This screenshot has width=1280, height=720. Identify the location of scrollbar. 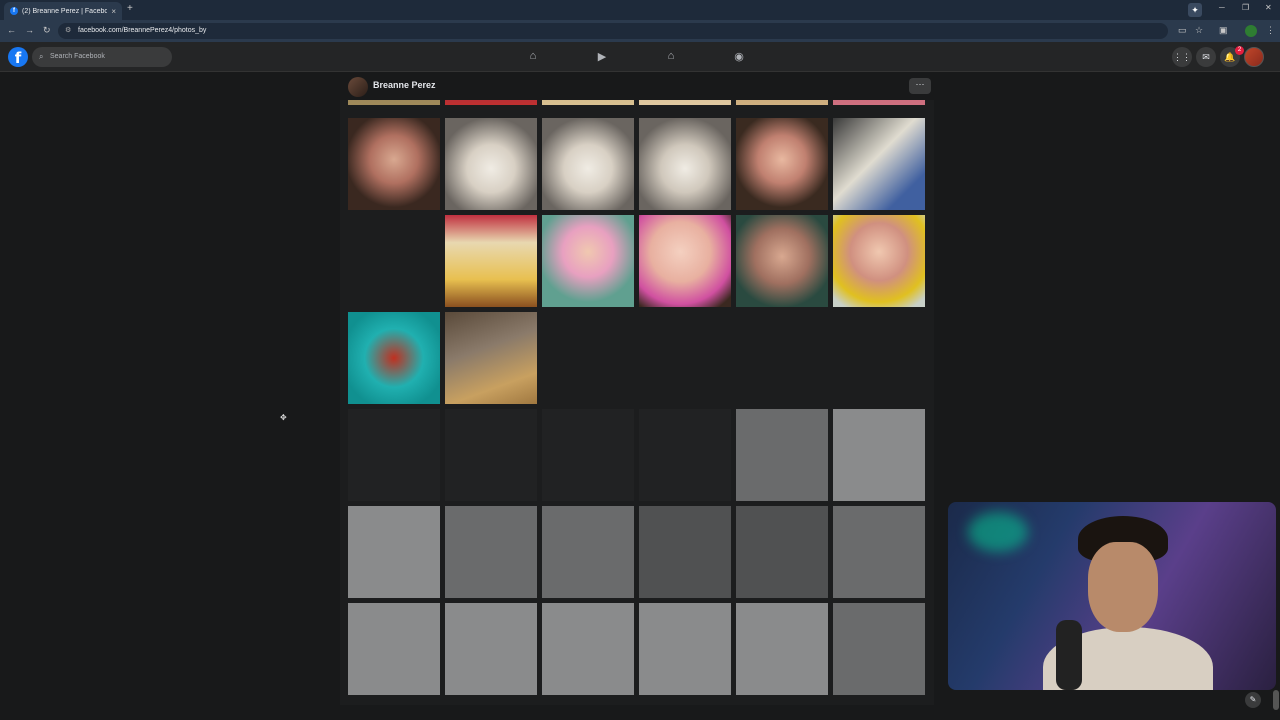
(1276, 700).